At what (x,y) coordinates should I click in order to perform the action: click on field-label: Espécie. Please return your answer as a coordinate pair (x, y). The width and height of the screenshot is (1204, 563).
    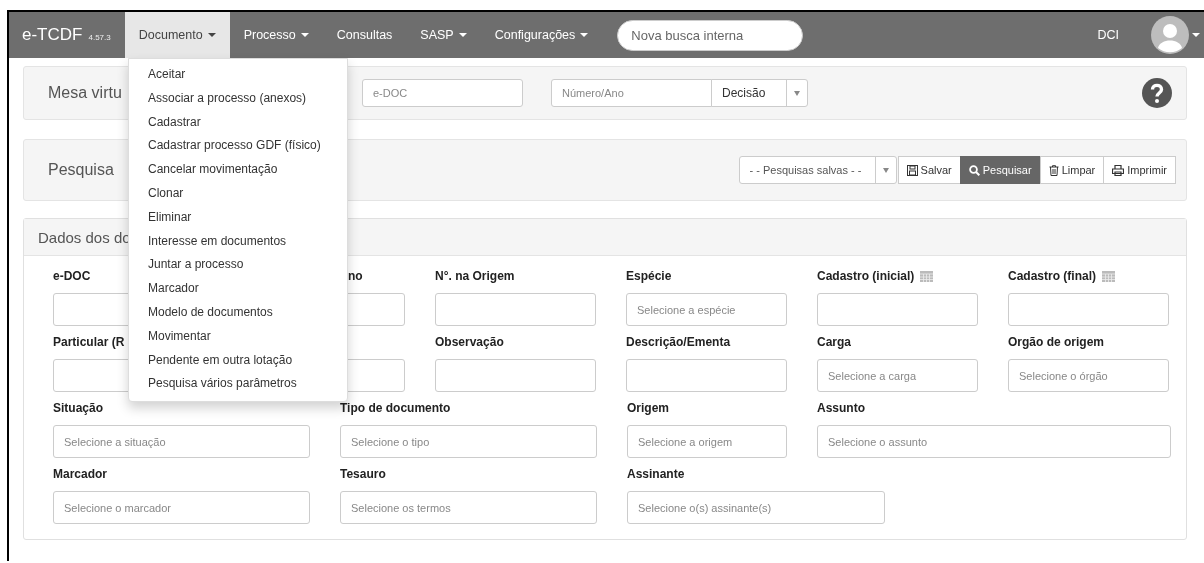
    Looking at the image, I should click on (649, 276).